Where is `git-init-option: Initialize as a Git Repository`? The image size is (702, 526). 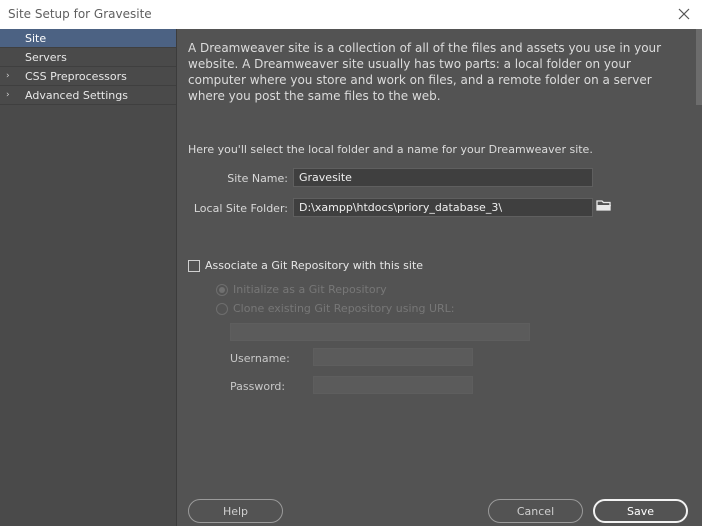
git-init-option: Initialize as a Git Repository is located at coordinates (301, 289).